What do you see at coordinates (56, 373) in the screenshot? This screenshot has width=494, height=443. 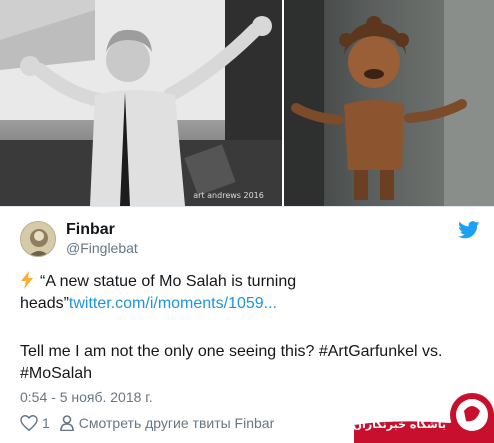 I see `hashtag-mosalah: #MoSalah` at bounding box center [56, 373].